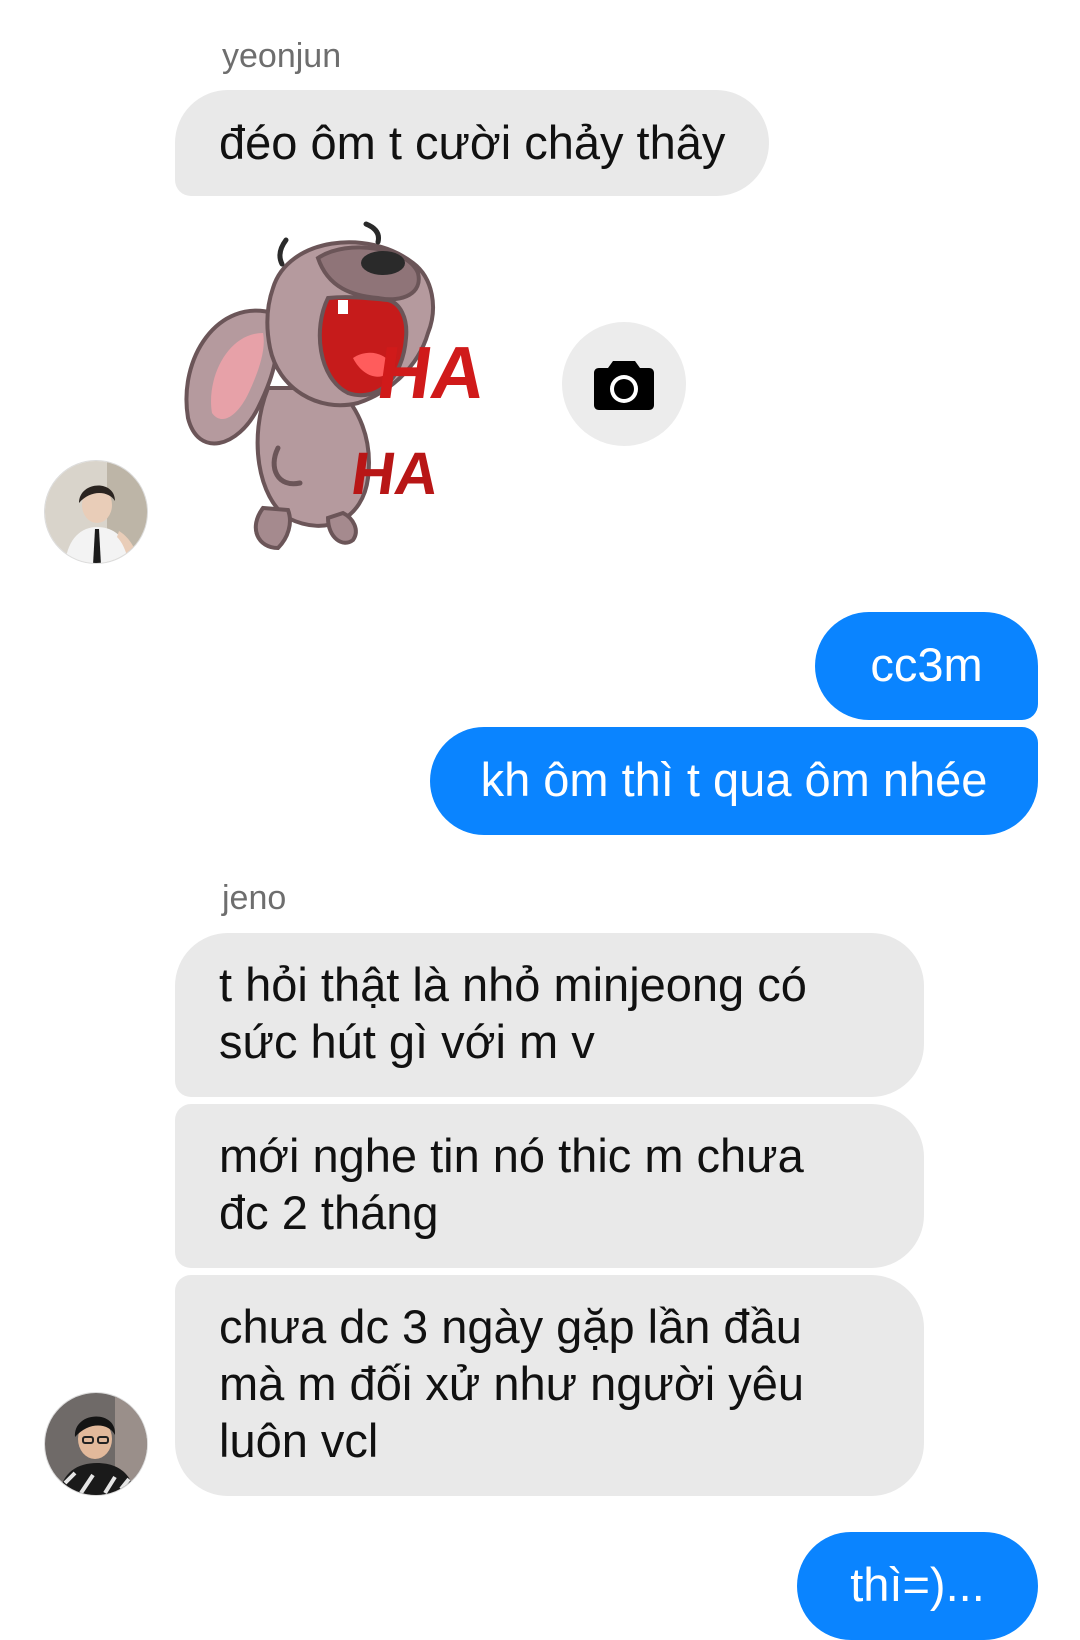  Describe the element at coordinates (510, 1326) in the screenshot. I see `message-text-line: chưa dc 3 ngày gặp lần đầu` at that location.